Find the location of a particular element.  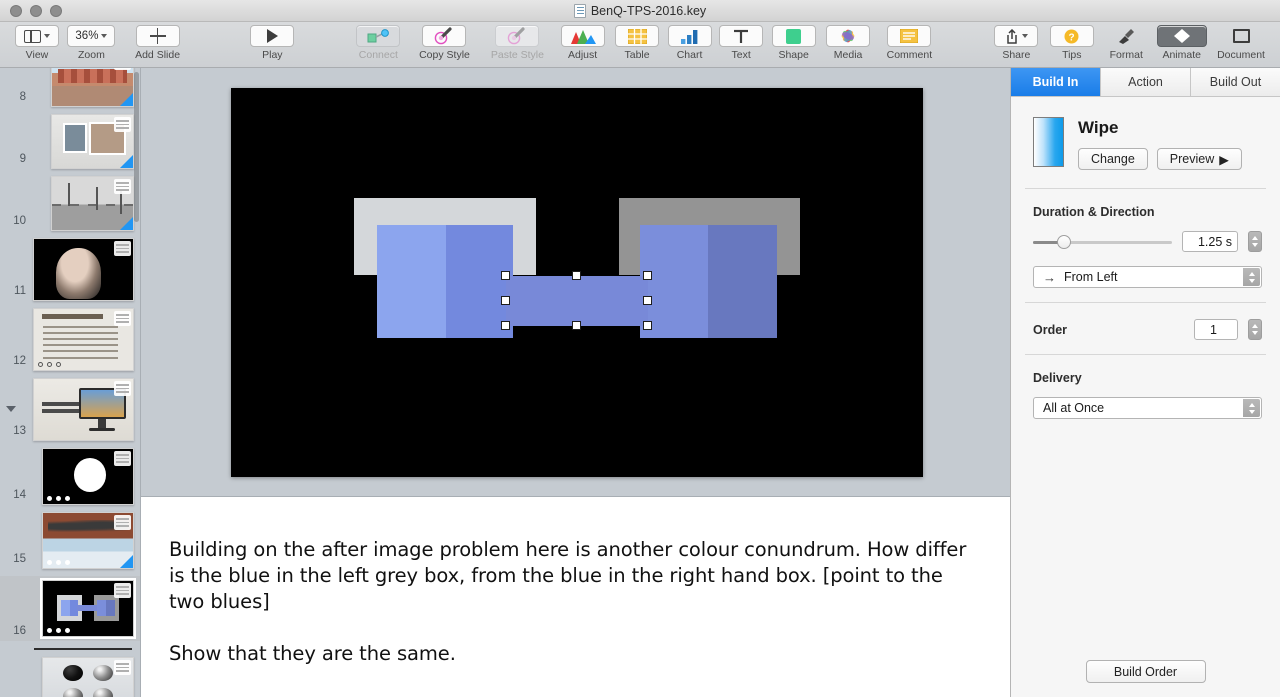

navigator-slide-9: 9 is located at coordinates (70, 141).